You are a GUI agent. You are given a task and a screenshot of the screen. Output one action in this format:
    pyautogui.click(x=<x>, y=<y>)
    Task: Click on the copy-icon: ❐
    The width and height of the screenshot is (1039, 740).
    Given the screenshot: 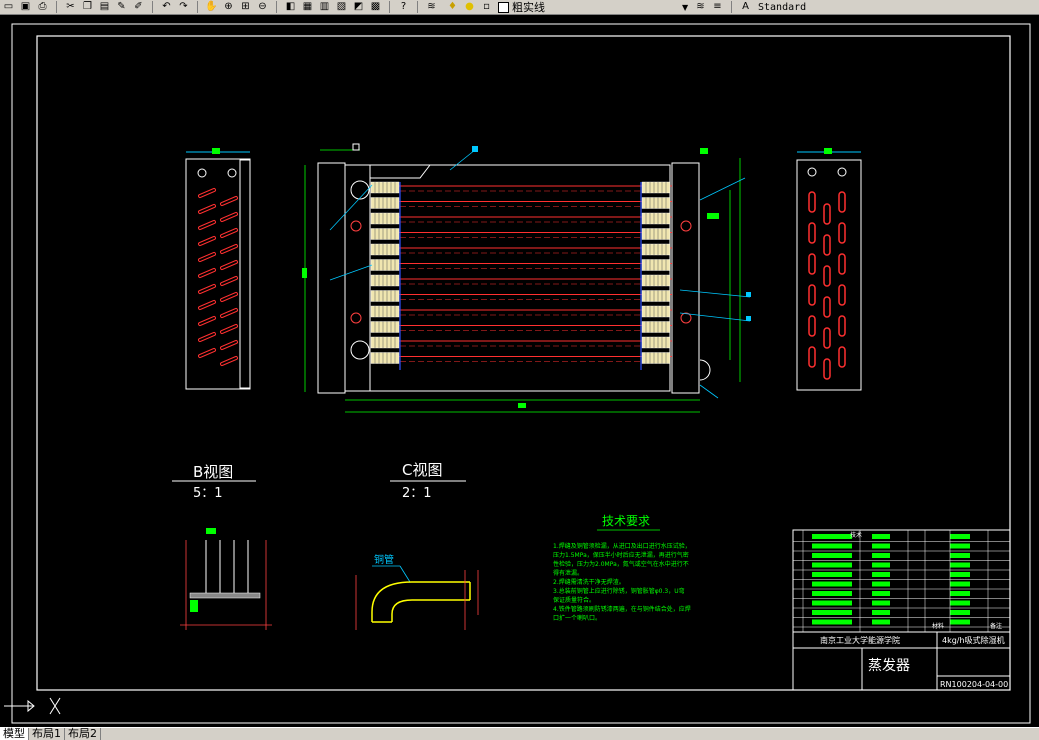 What is the action you would take?
    pyautogui.click(x=87, y=7)
    